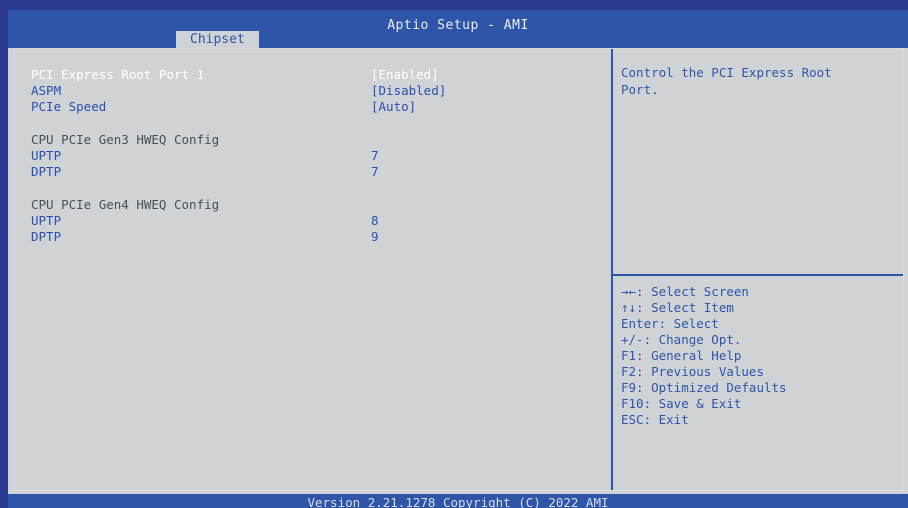  What do you see at coordinates (726, 81) in the screenshot?
I see `help-description: Control the PCI Express Root Port.` at bounding box center [726, 81].